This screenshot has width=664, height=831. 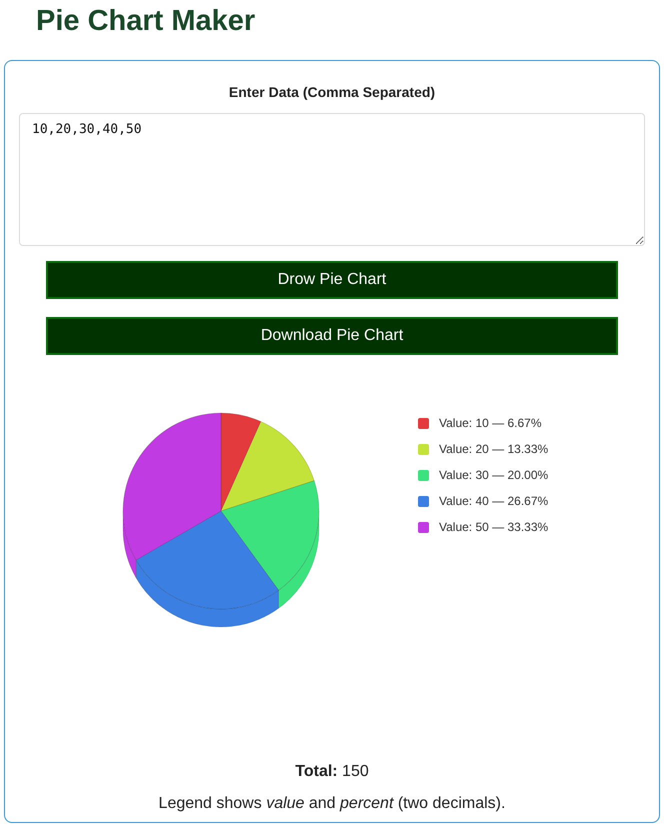 I want to click on legend-label: Value: 50 — 33.33%, so click(x=493, y=527).